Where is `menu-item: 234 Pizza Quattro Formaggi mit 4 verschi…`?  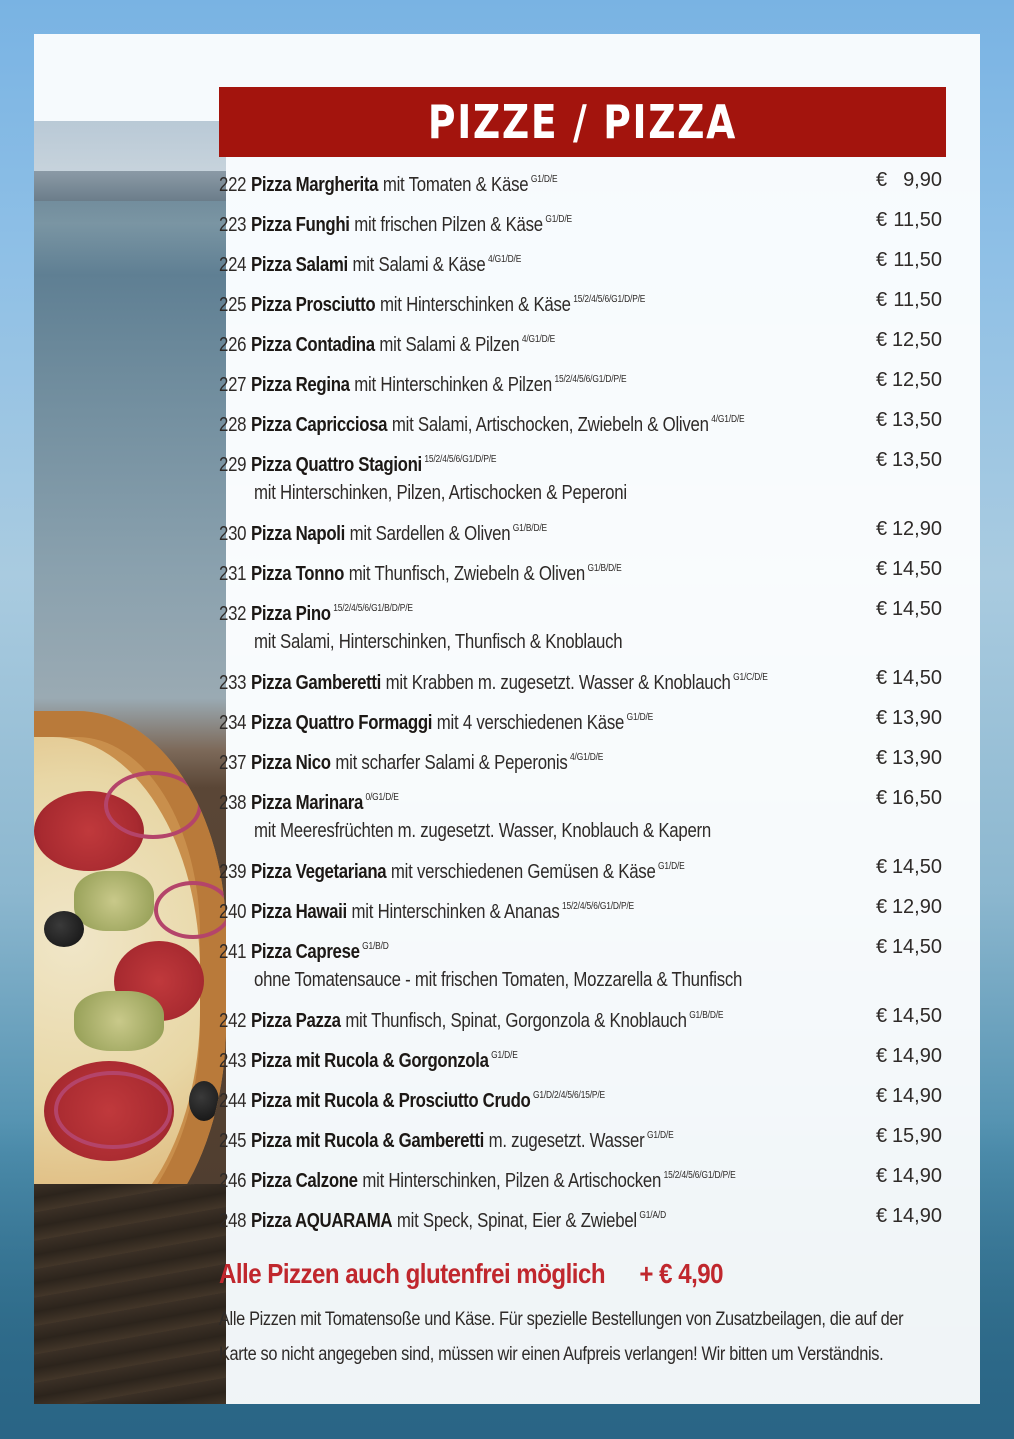 menu-item: 234 Pizza Quattro Formaggi mit 4 verschi… is located at coordinates (582, 718).